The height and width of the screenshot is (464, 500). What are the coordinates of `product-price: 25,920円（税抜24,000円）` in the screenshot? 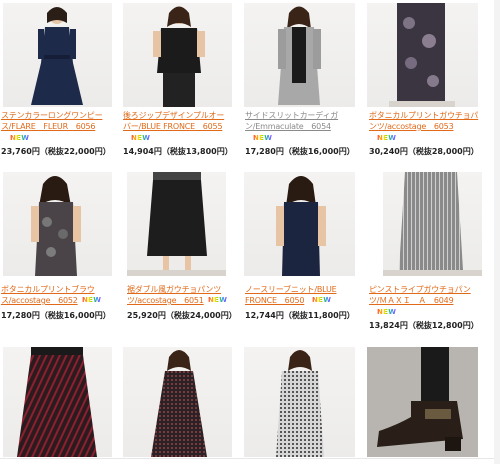 It's located at (182, 315).